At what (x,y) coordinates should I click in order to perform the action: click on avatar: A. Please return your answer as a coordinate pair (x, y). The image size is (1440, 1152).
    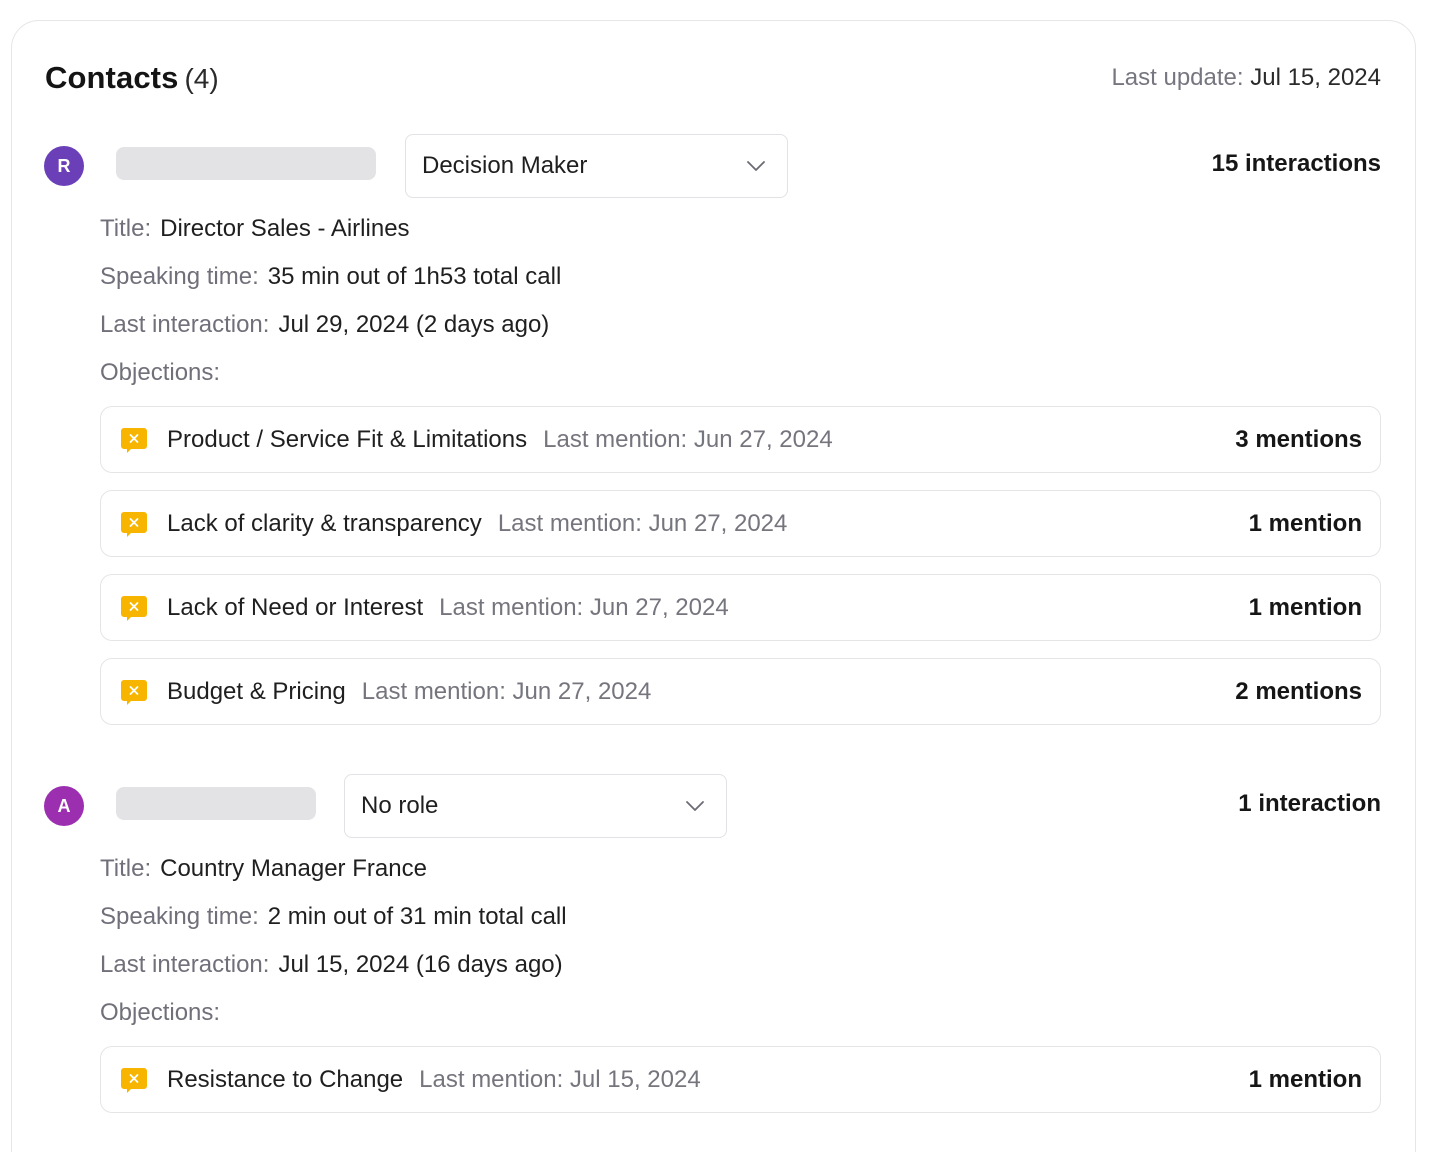
    Looking at the image, I should click on (64, 806).